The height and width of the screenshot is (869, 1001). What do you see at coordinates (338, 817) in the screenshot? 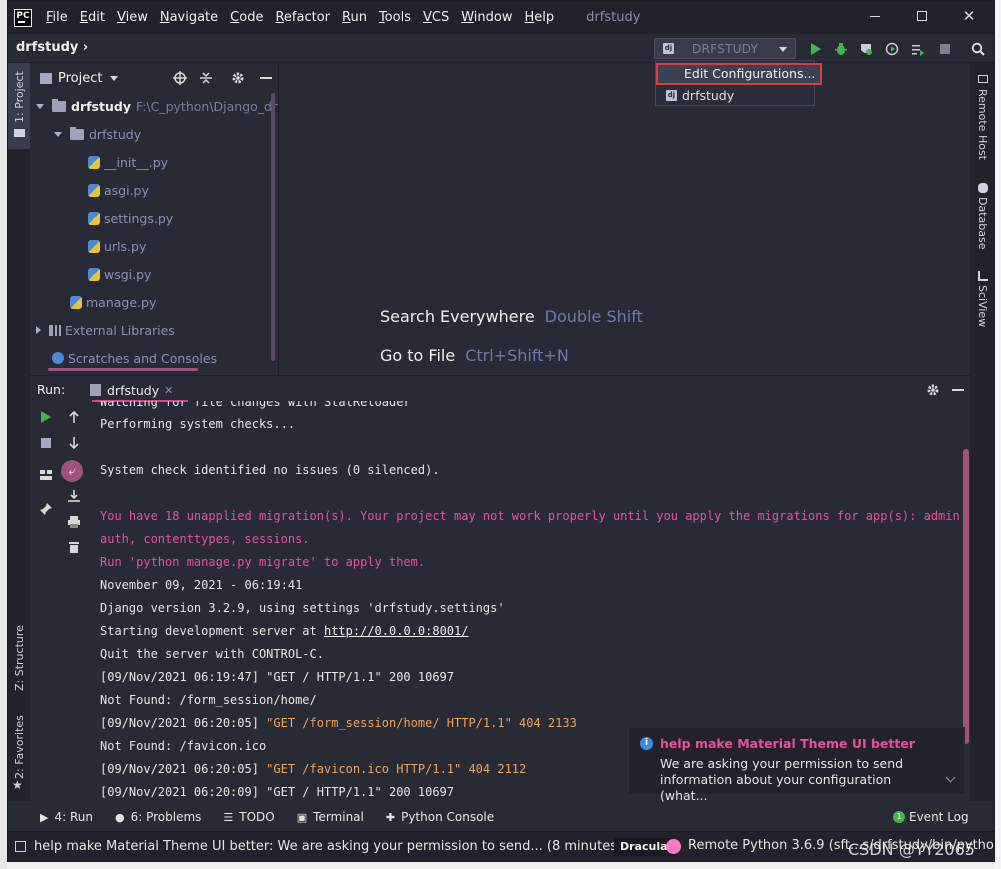
I see `tab-label: Terminal` at bounding box center [338, 817].